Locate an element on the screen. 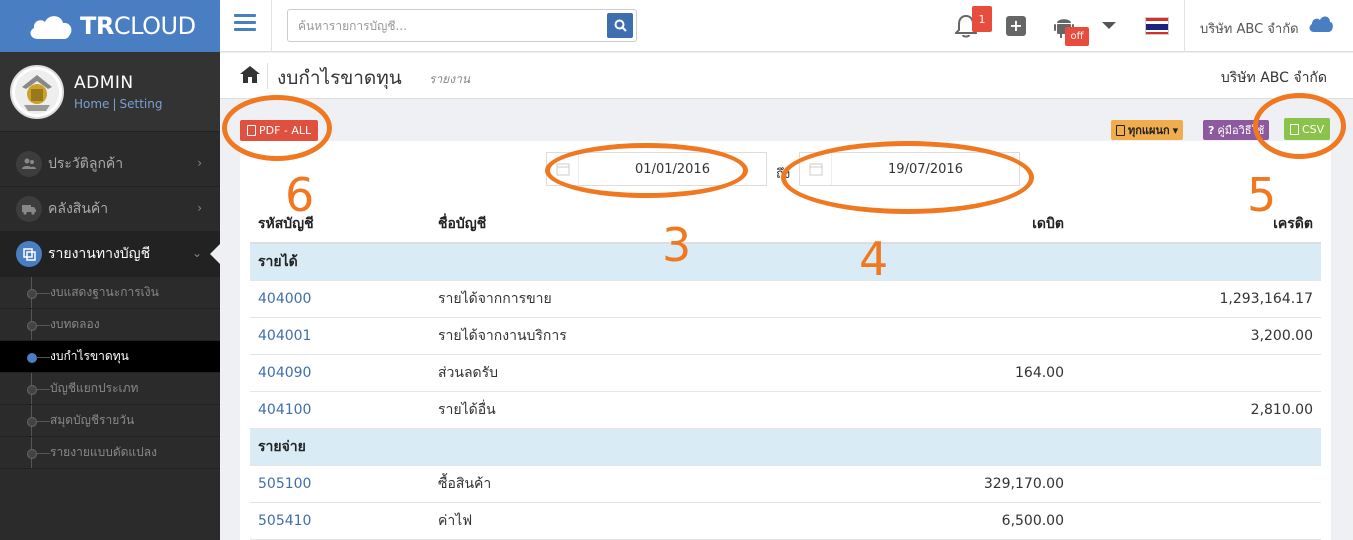 Image resolution: width=1353 pixels, height=540 pixels. user-panel: ADMIN Home | Setting is located at coordinates (110, 92).